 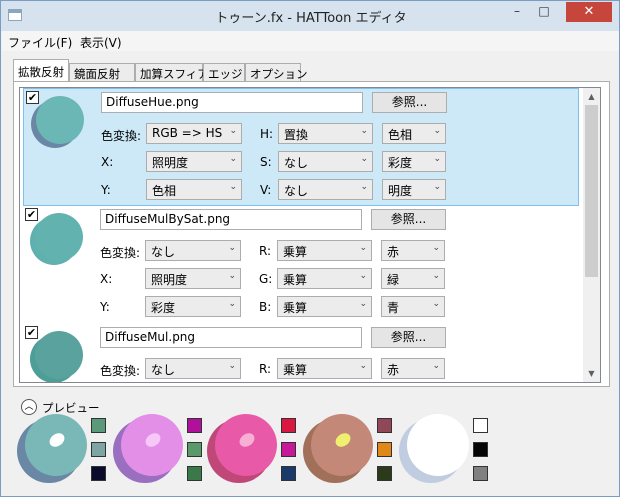 I want to click on tab-add-sphere: 加算スフィア, so click(x=172, y=72).